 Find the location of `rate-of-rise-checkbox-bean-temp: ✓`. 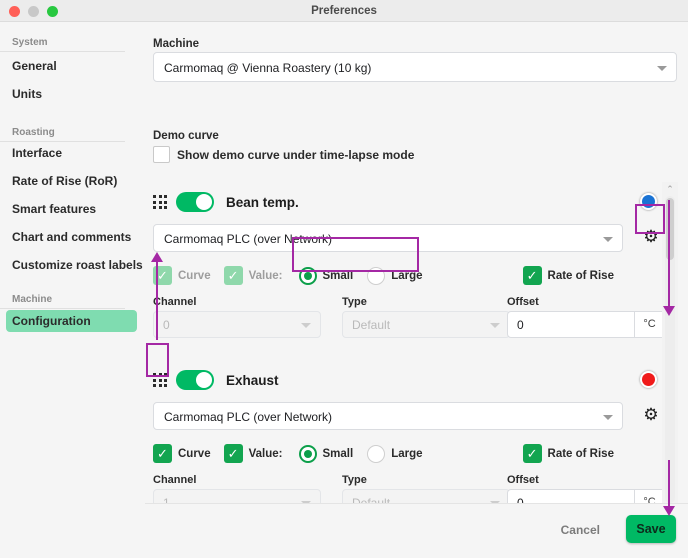

rate-of-rise-checkbox-bean-temp: ✓ is located at coordinates (532, 275).